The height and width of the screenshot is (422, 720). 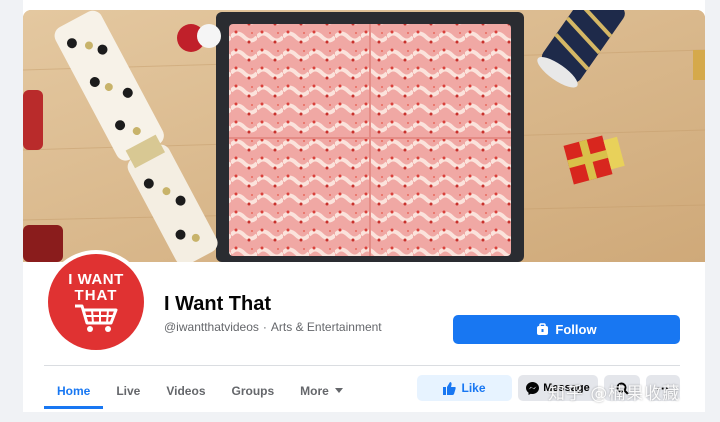 What do you see at coordinates (218, 304) in the screenshot?
I see `page-title: I Want That` at bounding box center [218, 304].